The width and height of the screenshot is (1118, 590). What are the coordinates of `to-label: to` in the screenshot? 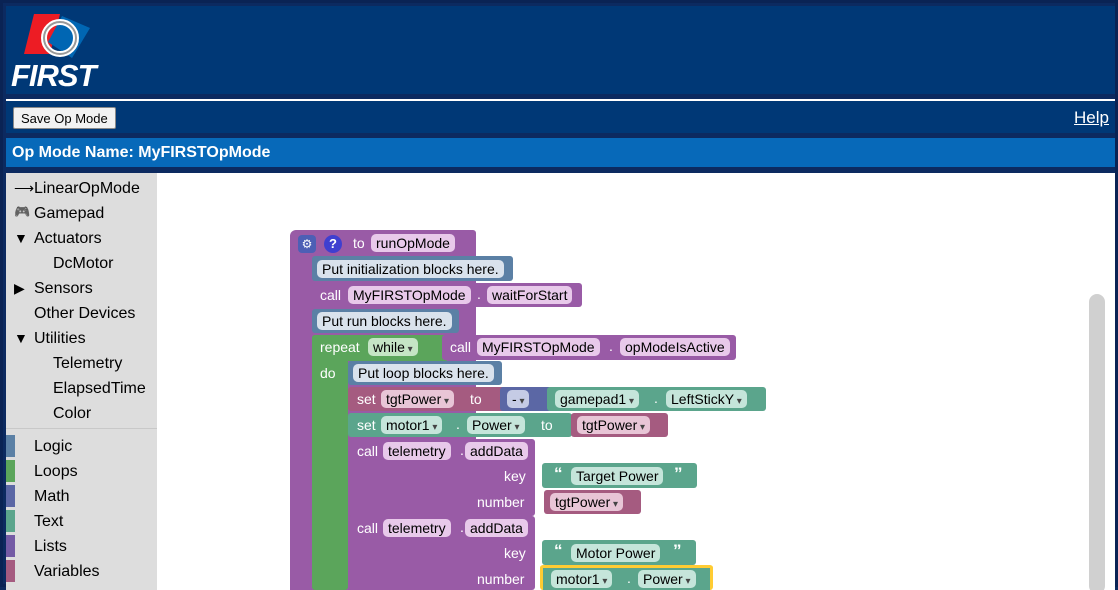 It's located at (359, 243).